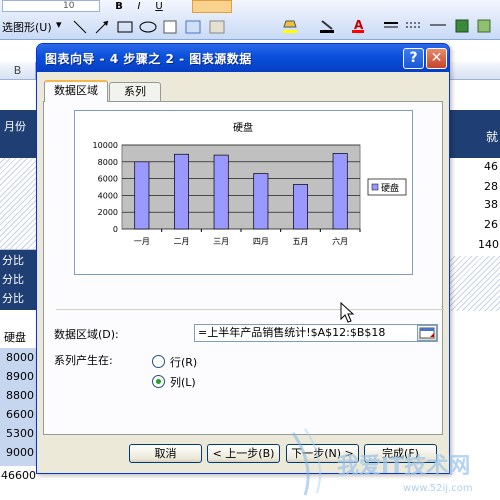  I want to click on align-buttons, so click(212, 6).